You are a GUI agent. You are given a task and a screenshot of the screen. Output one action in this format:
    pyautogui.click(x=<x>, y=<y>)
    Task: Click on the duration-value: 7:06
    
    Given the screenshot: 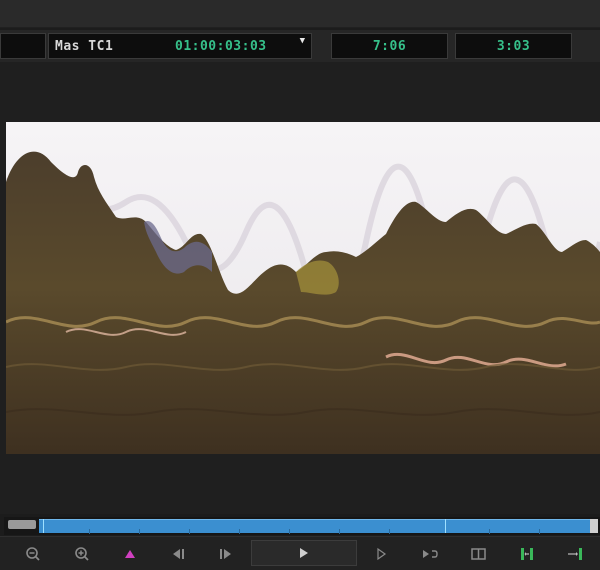 What is the action you would take?
    pyautogui.click(x=389, y=46)
    